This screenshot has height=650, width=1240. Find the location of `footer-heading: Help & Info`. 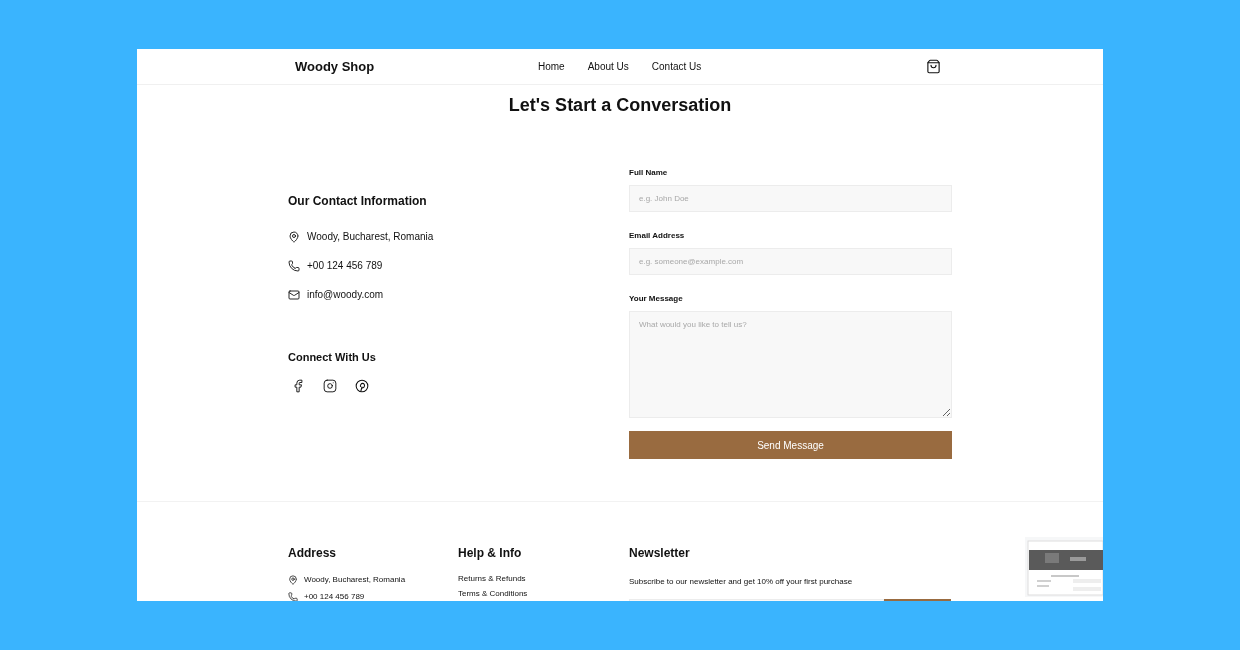

footer-heading: Help & Info is located at coordinates (490, 553).